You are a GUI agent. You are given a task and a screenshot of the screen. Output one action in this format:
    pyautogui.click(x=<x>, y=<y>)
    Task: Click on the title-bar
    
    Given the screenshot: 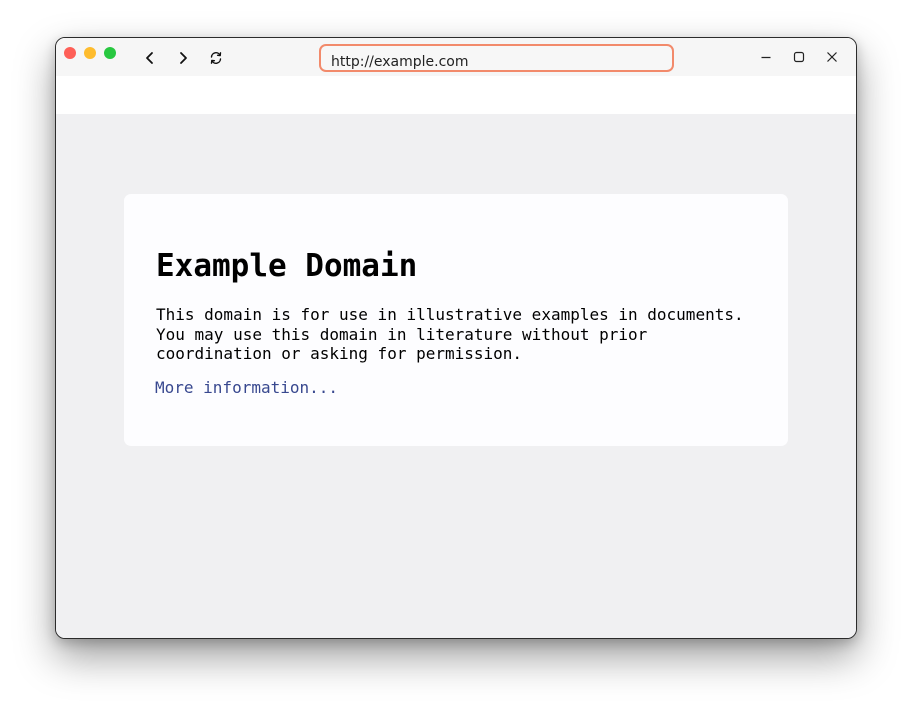 What is the action you would take?
    pyautogui.click(x=456, y=57)
    